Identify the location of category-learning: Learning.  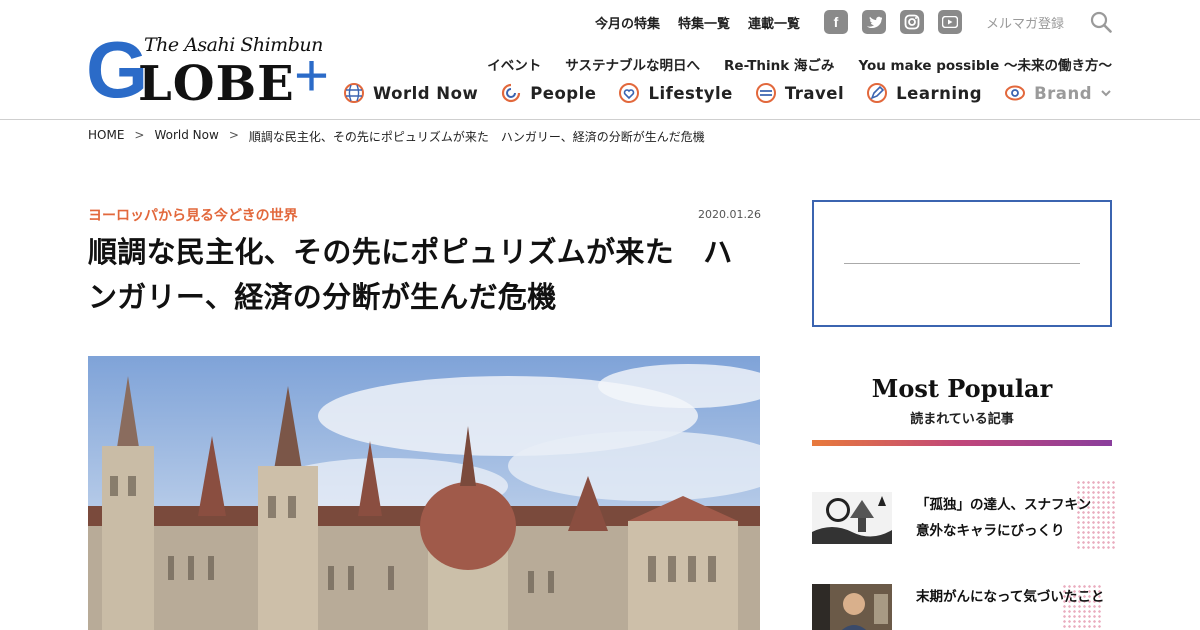
(924, 93).